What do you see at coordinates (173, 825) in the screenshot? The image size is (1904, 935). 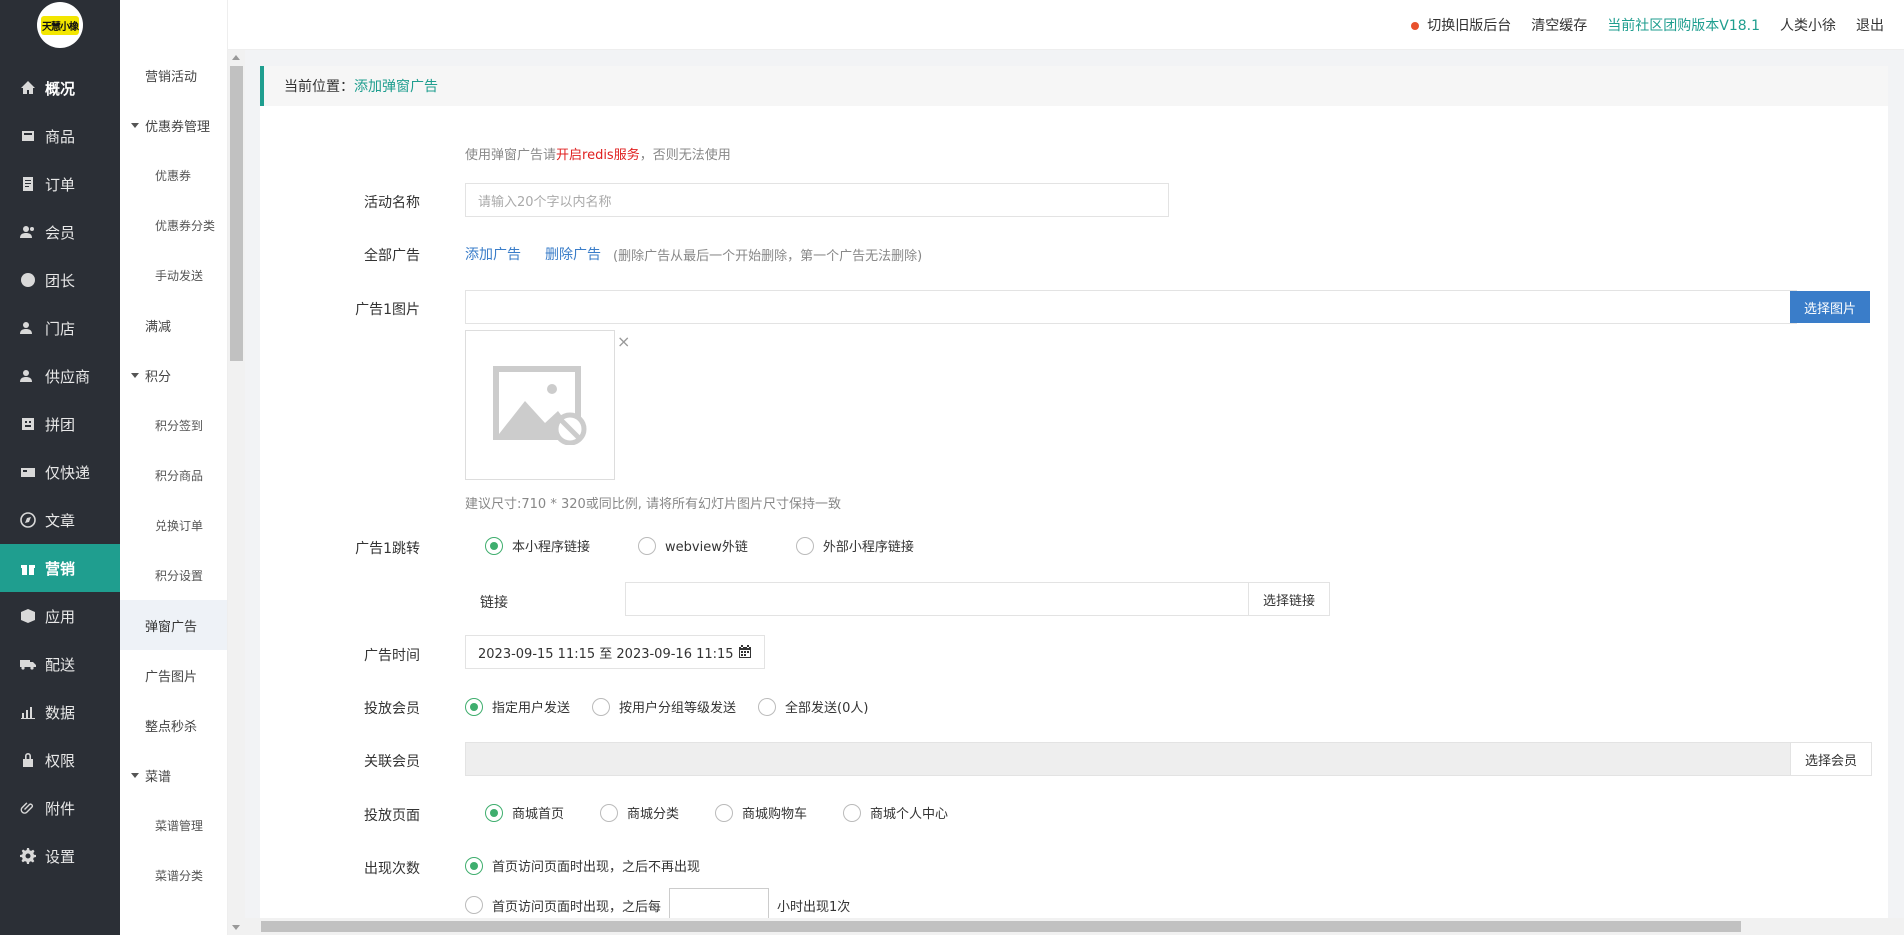 I see `submenu-recipe-management: 菜谱管理` at bounding box center [173, 825].